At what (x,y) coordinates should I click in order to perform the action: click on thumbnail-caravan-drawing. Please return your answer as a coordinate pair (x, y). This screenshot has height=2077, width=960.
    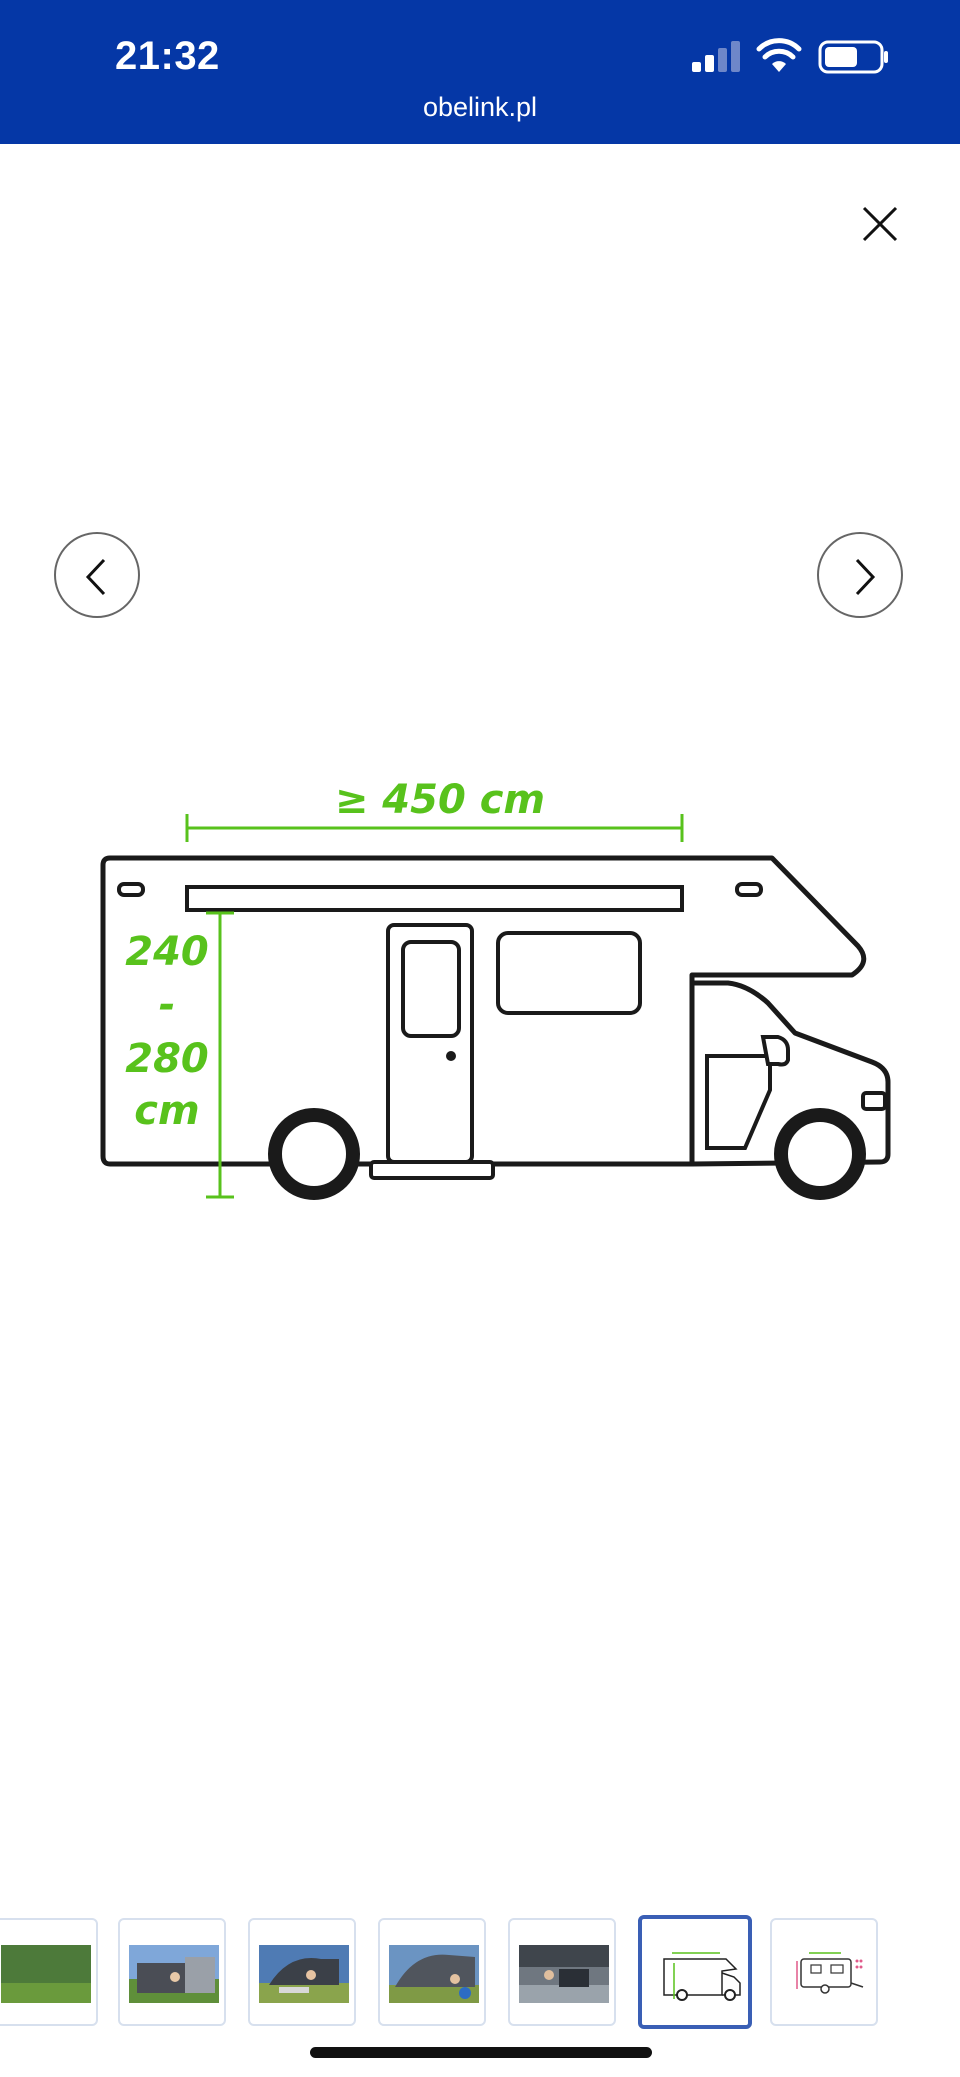
    Looking at the image, I should click on (826, 1974).